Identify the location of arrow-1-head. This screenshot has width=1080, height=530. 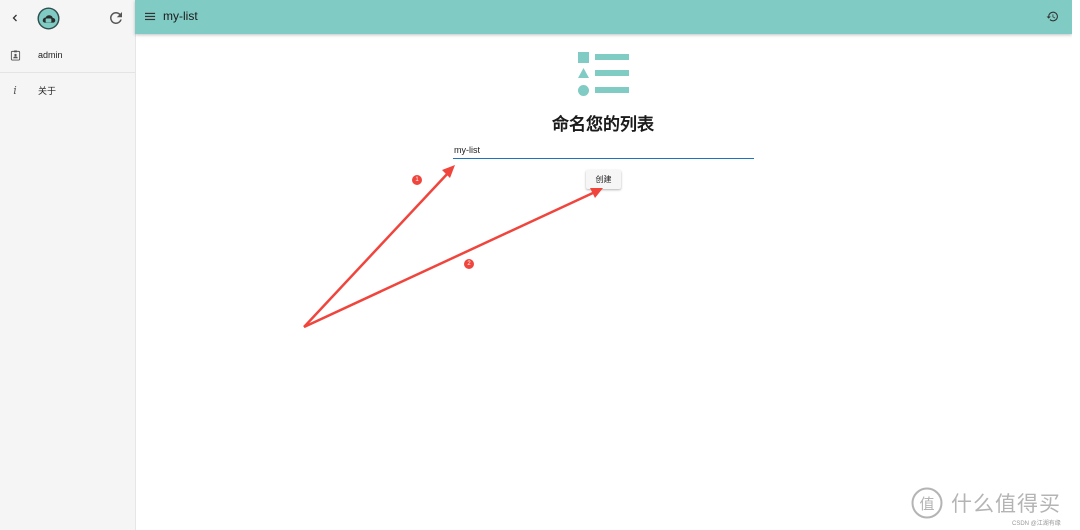
(448, 171).